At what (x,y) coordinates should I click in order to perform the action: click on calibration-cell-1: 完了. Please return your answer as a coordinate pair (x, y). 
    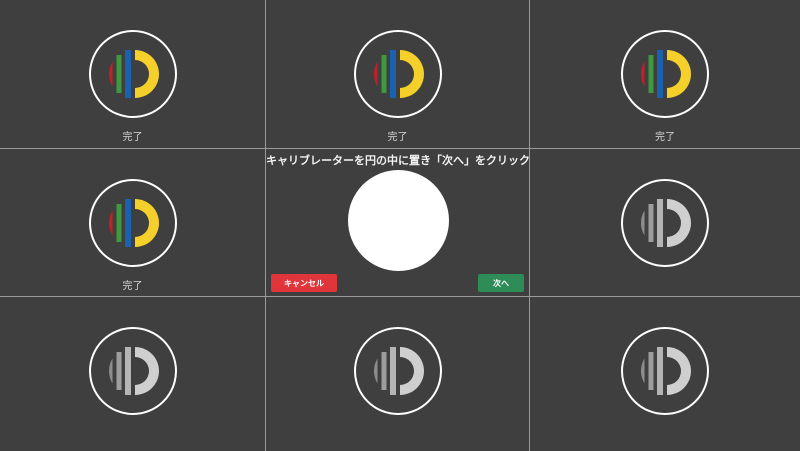
    Looking at the image, I should click on (133, 74).